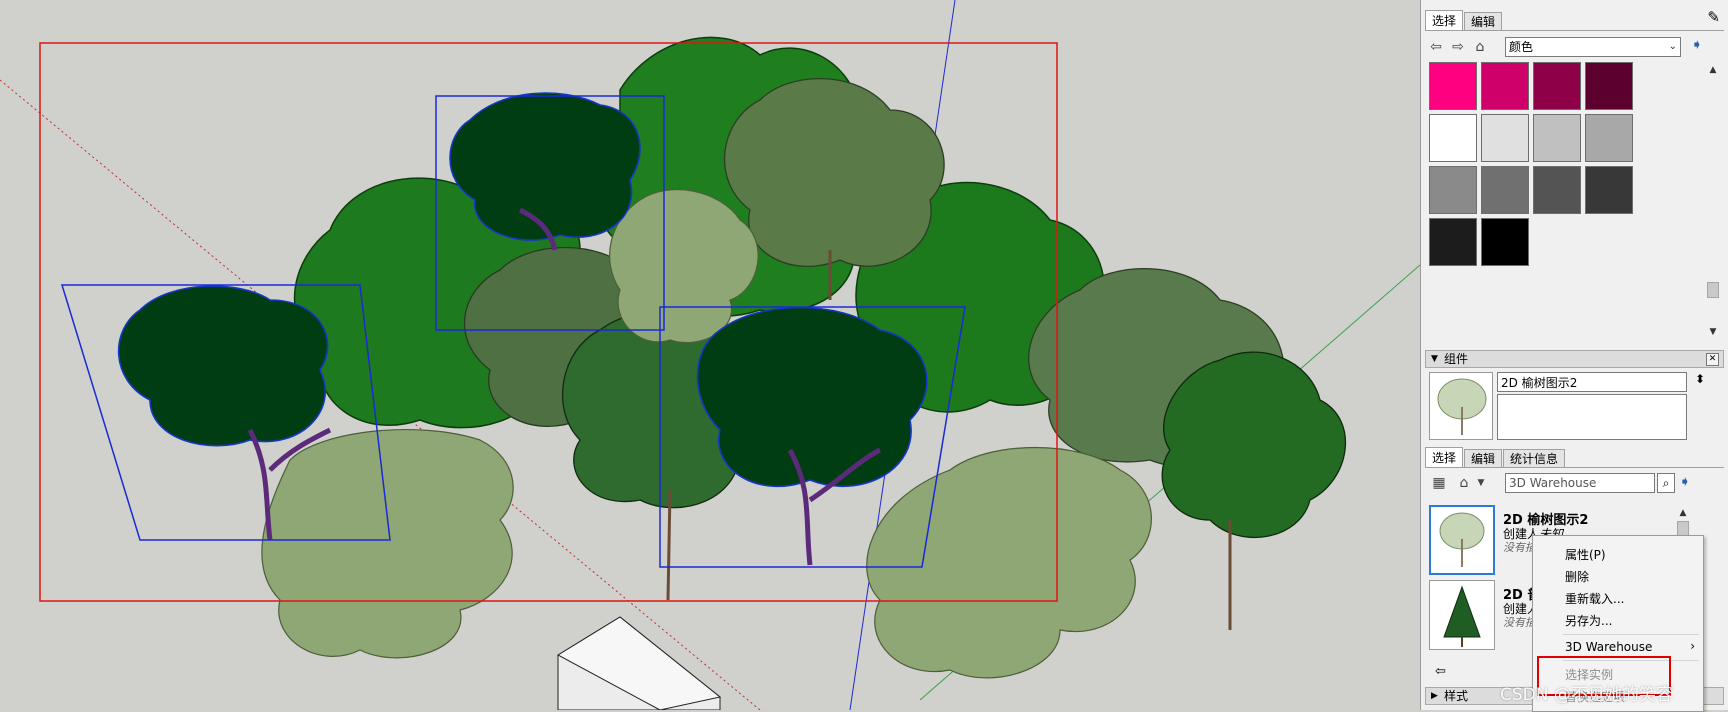  I want to click on component-name-field: 2D 榆树图示2, so click(1592, 382).